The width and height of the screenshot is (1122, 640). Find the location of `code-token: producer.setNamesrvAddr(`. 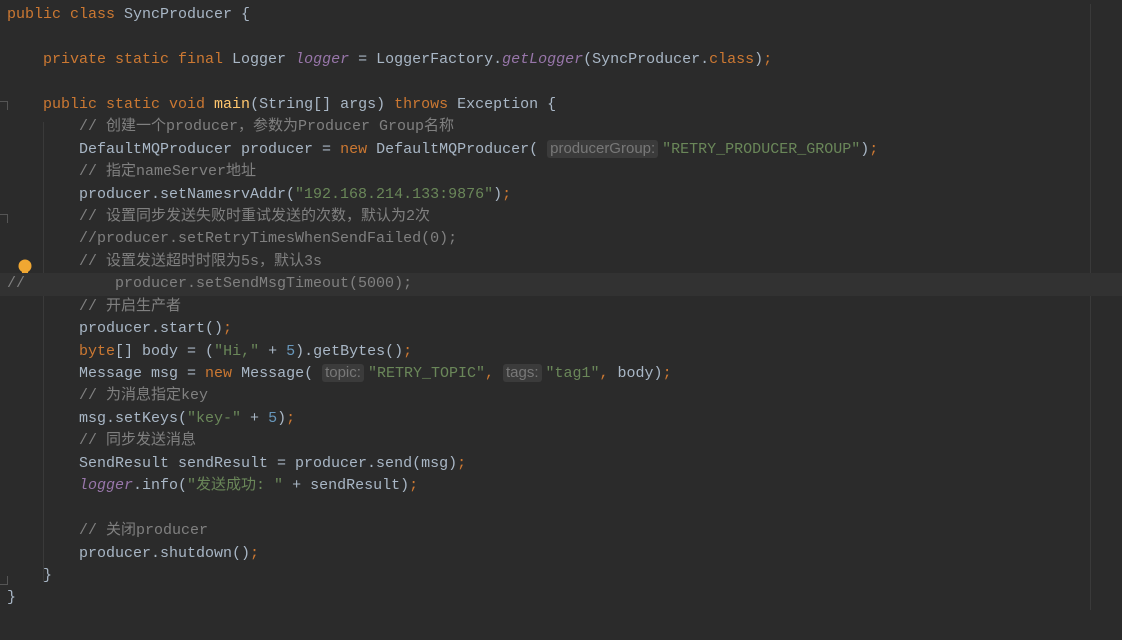

code-token: producer.setNamesrvAddr( is located at coordinates (151, 194).